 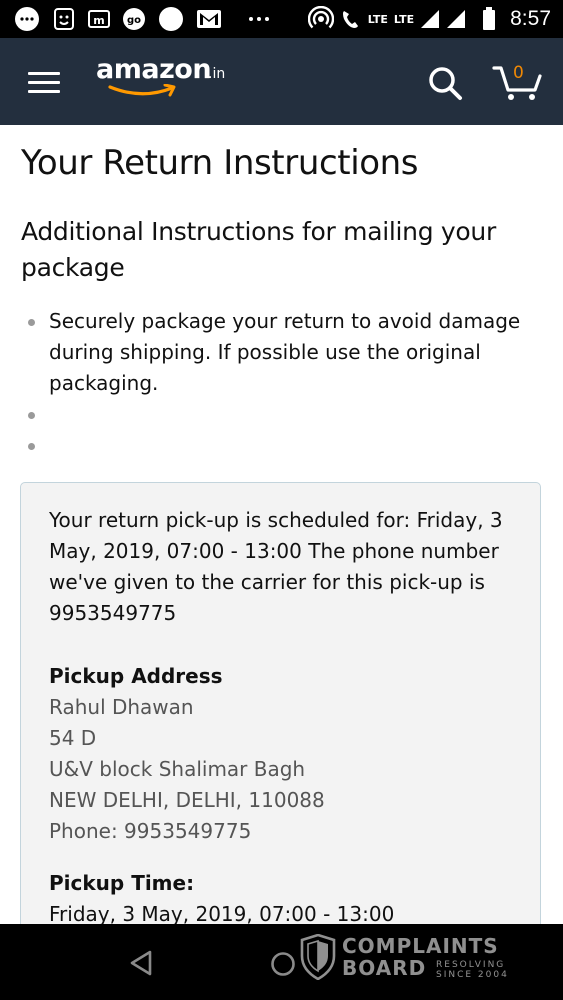 I want to click on address-line-2: U&V block Shalimar Bagh, so click(x=177, y=769).